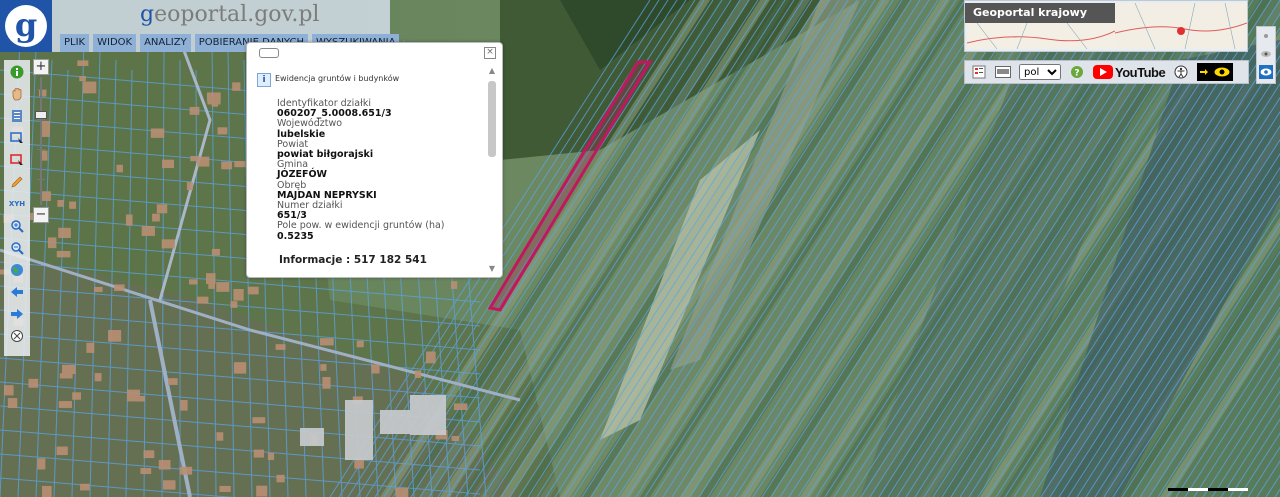  Describe the element at coordinates (269, 53) in the screenshot. I see `collapse-popup-button` at that location.